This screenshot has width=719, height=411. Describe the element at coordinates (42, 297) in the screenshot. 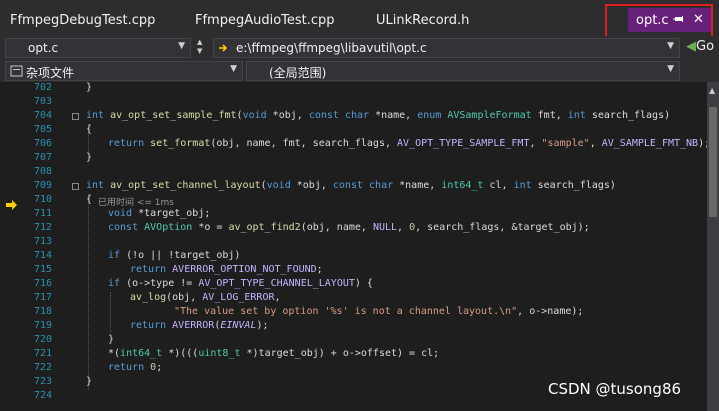

I see `line-number: 717` at that location.